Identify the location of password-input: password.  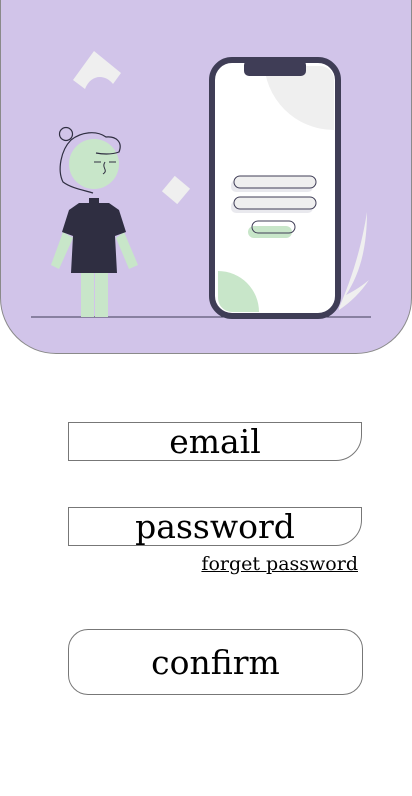
(215, 526).